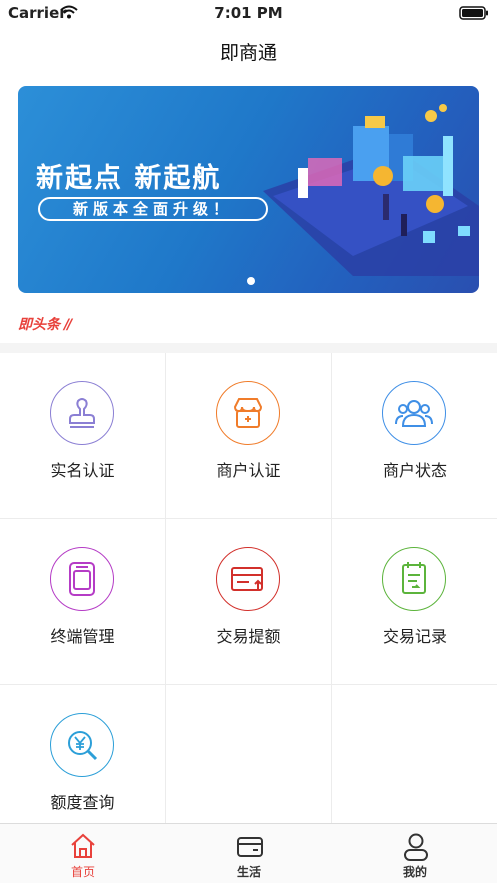 This screenshot has height=883, width=497. I want to click on grid-label: 交易记录, so click(414, 636).